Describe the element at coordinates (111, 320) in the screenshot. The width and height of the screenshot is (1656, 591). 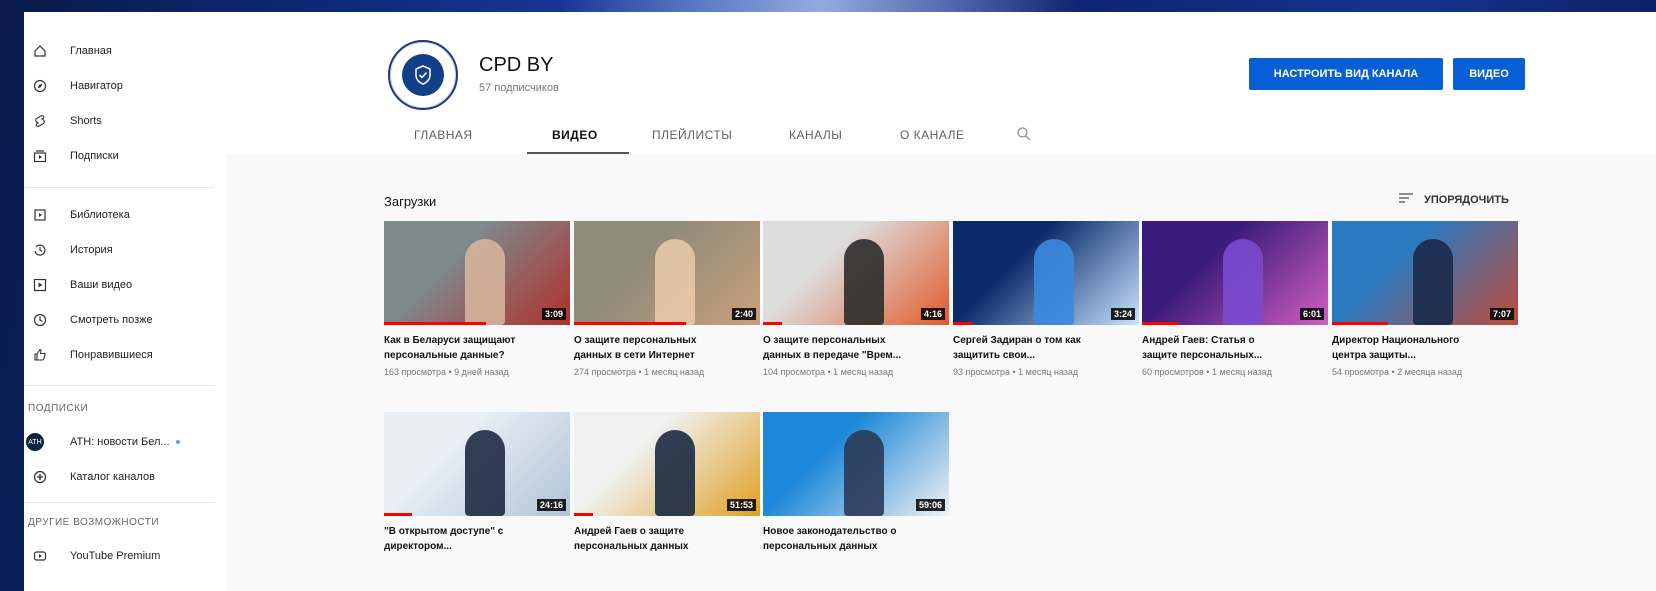
I see `sidebar-item-label: Смотреть позже` at that location.